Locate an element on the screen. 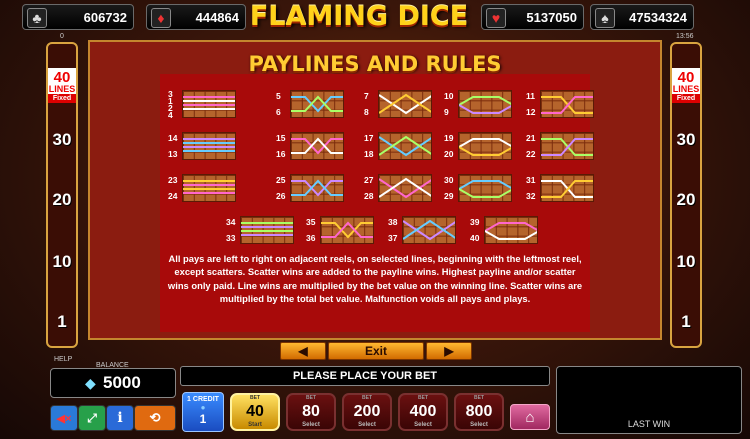 This screenshot has height=439, width=750. last-win-box: LAST WIN is located at coordinates (649, 400).